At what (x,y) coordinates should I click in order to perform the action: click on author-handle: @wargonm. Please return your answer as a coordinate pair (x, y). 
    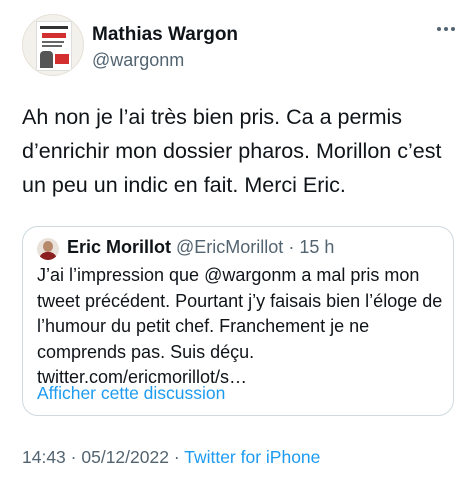
    Looking at the image, I should click on (138, 60).